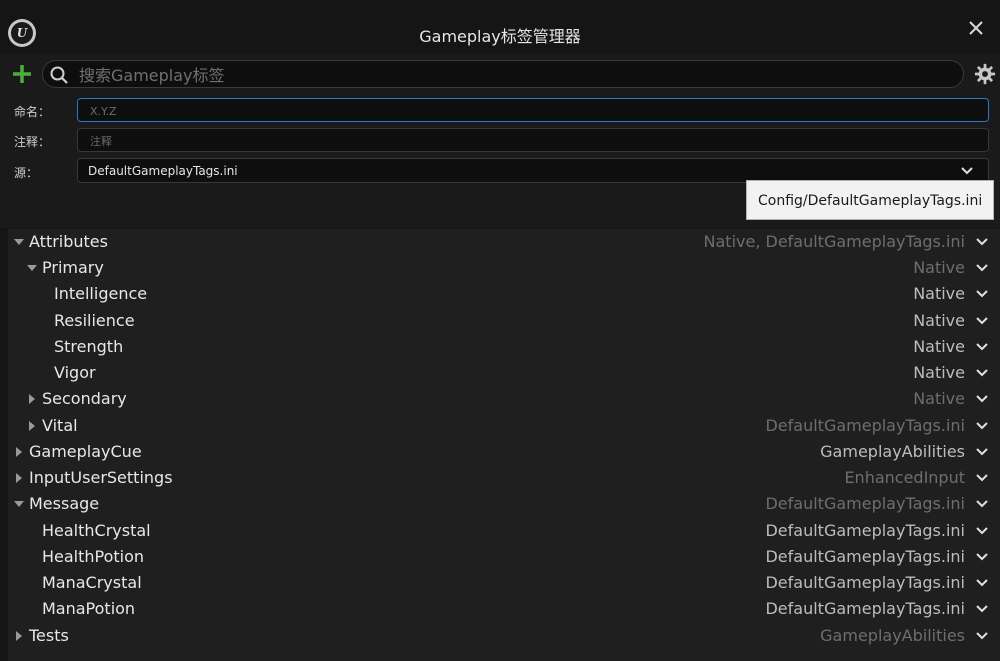 The width and height of the screenshot is (1000, 661). I want to click on tag-name: HealthPotion, so click(93, 556).